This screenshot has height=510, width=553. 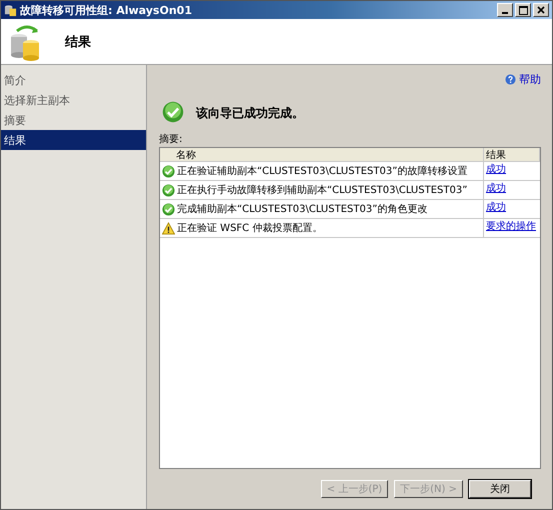 I want to click on window-title: 故障转移可用性组: AlwaysOn01, so click(x=106, y=10).